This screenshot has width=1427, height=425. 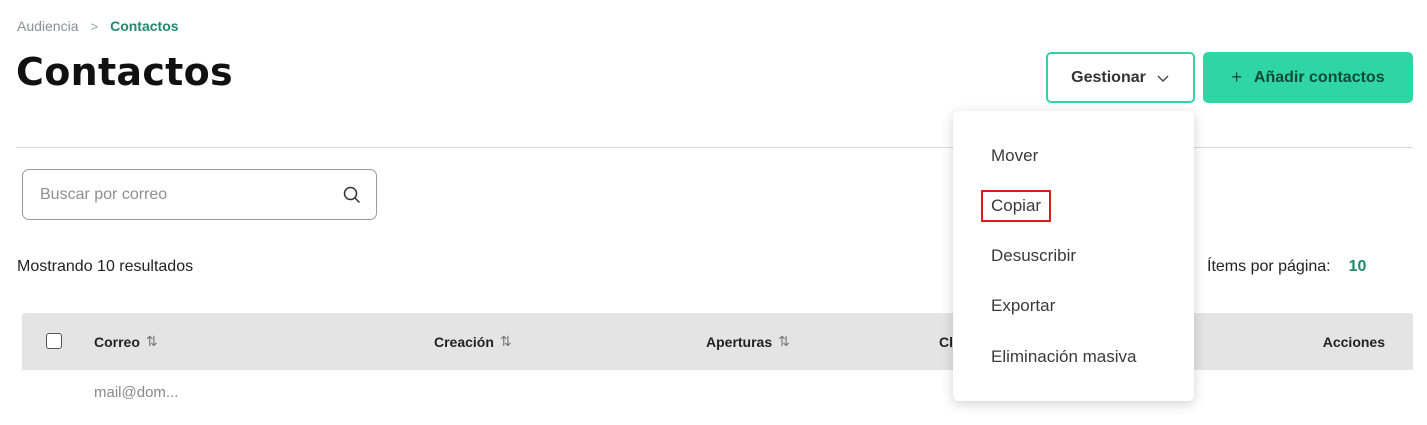 What do you see at coordinates (713, 412) in the screenshot?
I see `viewport-clip` at bounding box center [713, 412].